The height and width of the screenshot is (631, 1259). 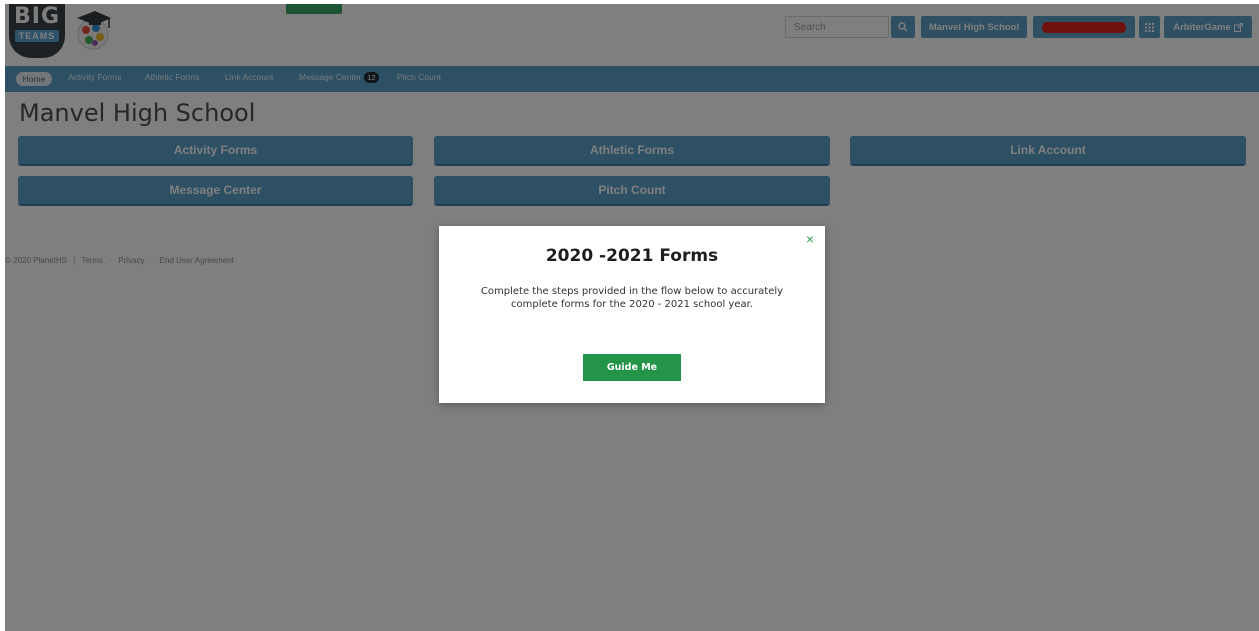 I want to click on modal-title: 2020 -2021 Forms, so click(x=632, y=256).